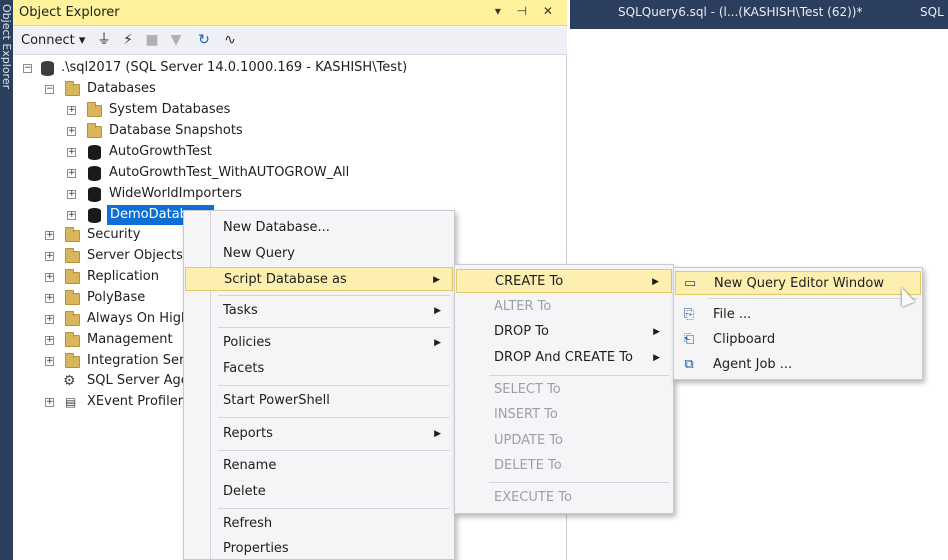 This screenshot has width=948, height=560. I want to click on activity-monitor-icon: ∿, so click(230, 40).